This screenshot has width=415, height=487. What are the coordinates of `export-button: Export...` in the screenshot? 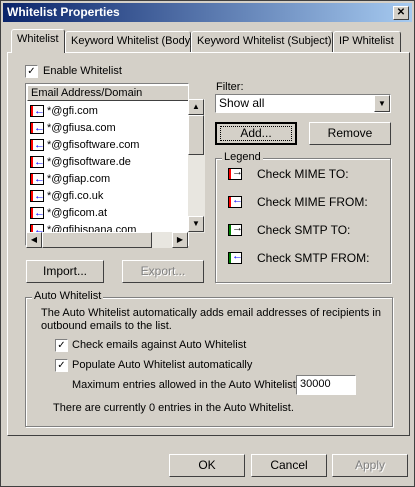 It's located at (163, 271).